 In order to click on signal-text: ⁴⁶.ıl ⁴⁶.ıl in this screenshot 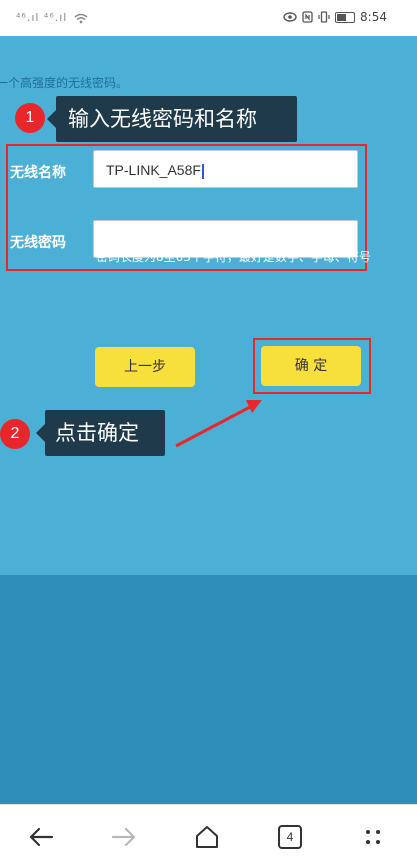, I will do `click(42, 17)`.